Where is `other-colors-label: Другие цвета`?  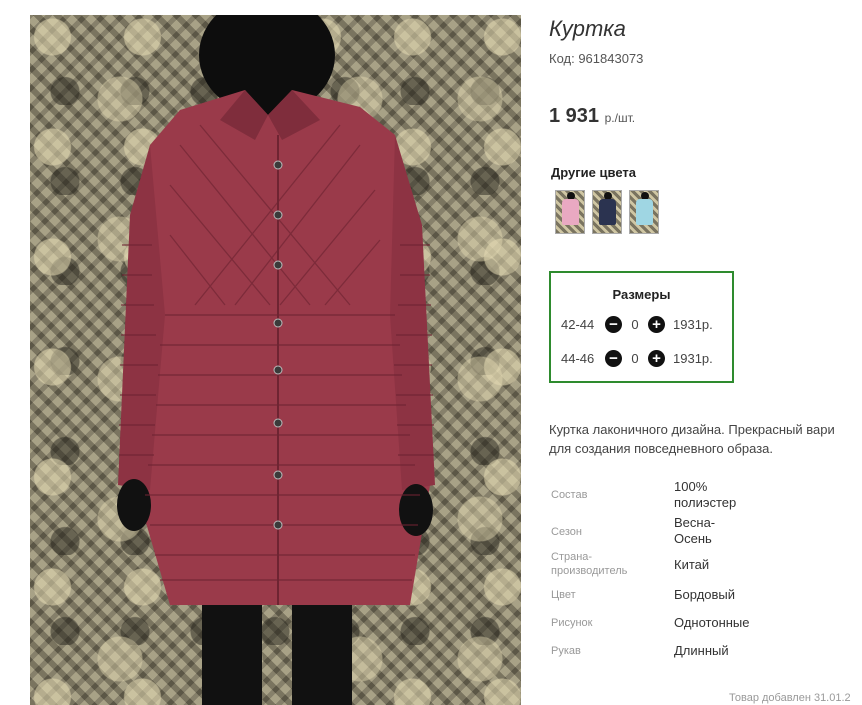 other-colors-label: Другие цвета is located at coordinates (593, 172).